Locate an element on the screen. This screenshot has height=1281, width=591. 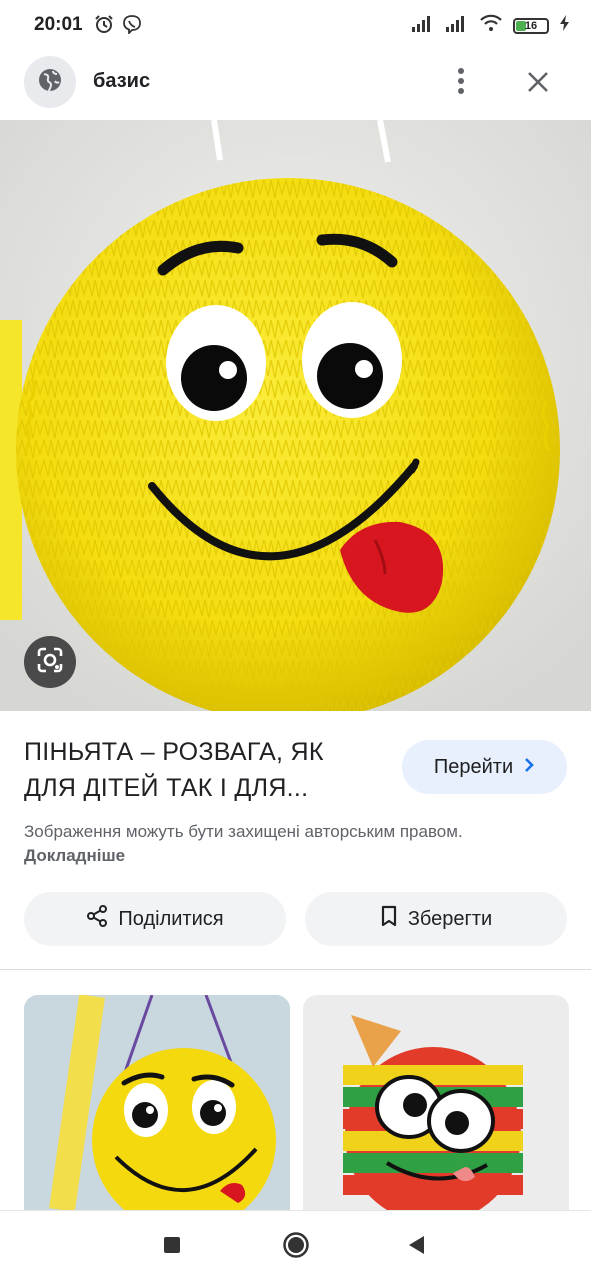
chevron-right-icon is located at coordinates (529, 767).